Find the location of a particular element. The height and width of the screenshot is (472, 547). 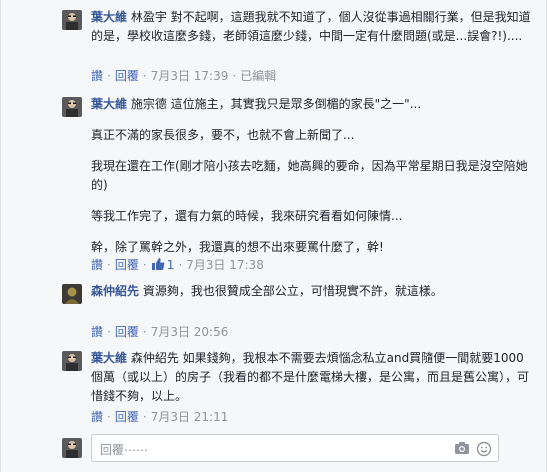

thumbs-up-icon is located at coordinates (158, 264).